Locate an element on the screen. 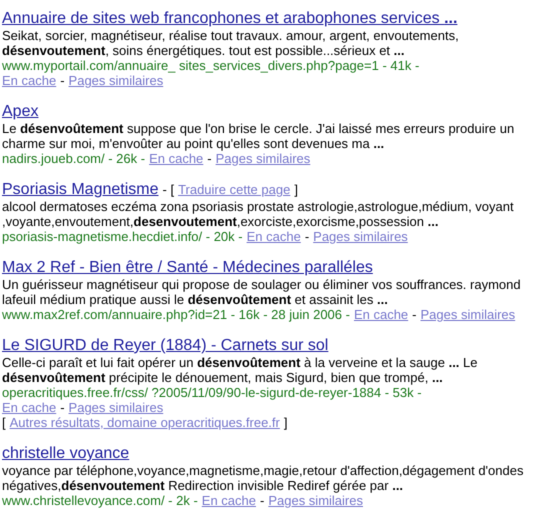 The height and width of the screenshot is (527, 555). result-title-link: Apex is located at coordinates (20, 111).